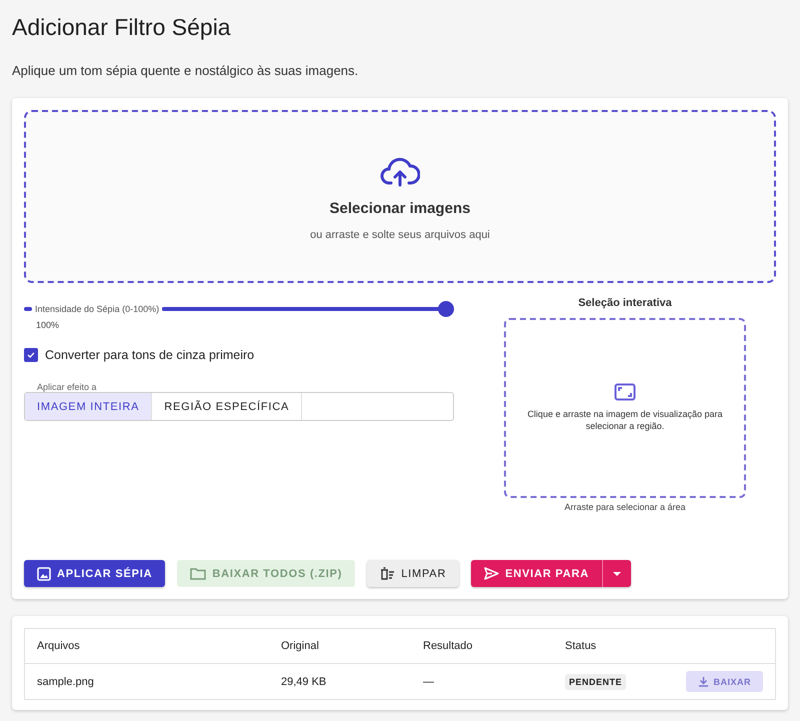  I want to click on slider-thumb, so click(446, 309).